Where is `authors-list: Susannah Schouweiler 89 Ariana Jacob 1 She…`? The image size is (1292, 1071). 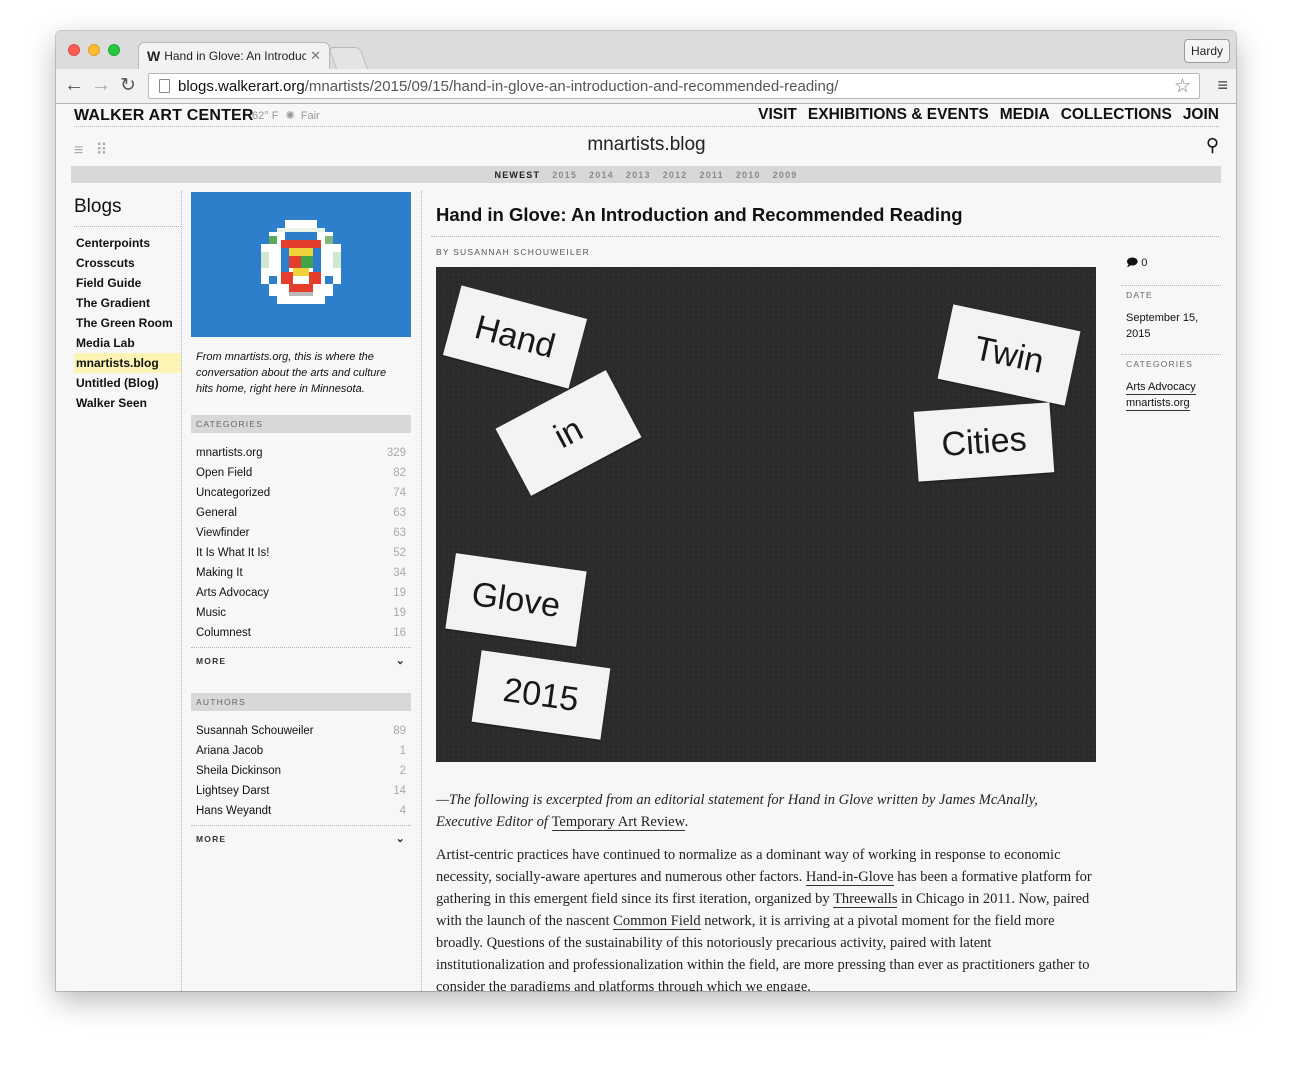 authors-list: Susannah Schouweiler 89 Ariana Jacob 1 She… is located at coordinates (301, 771).